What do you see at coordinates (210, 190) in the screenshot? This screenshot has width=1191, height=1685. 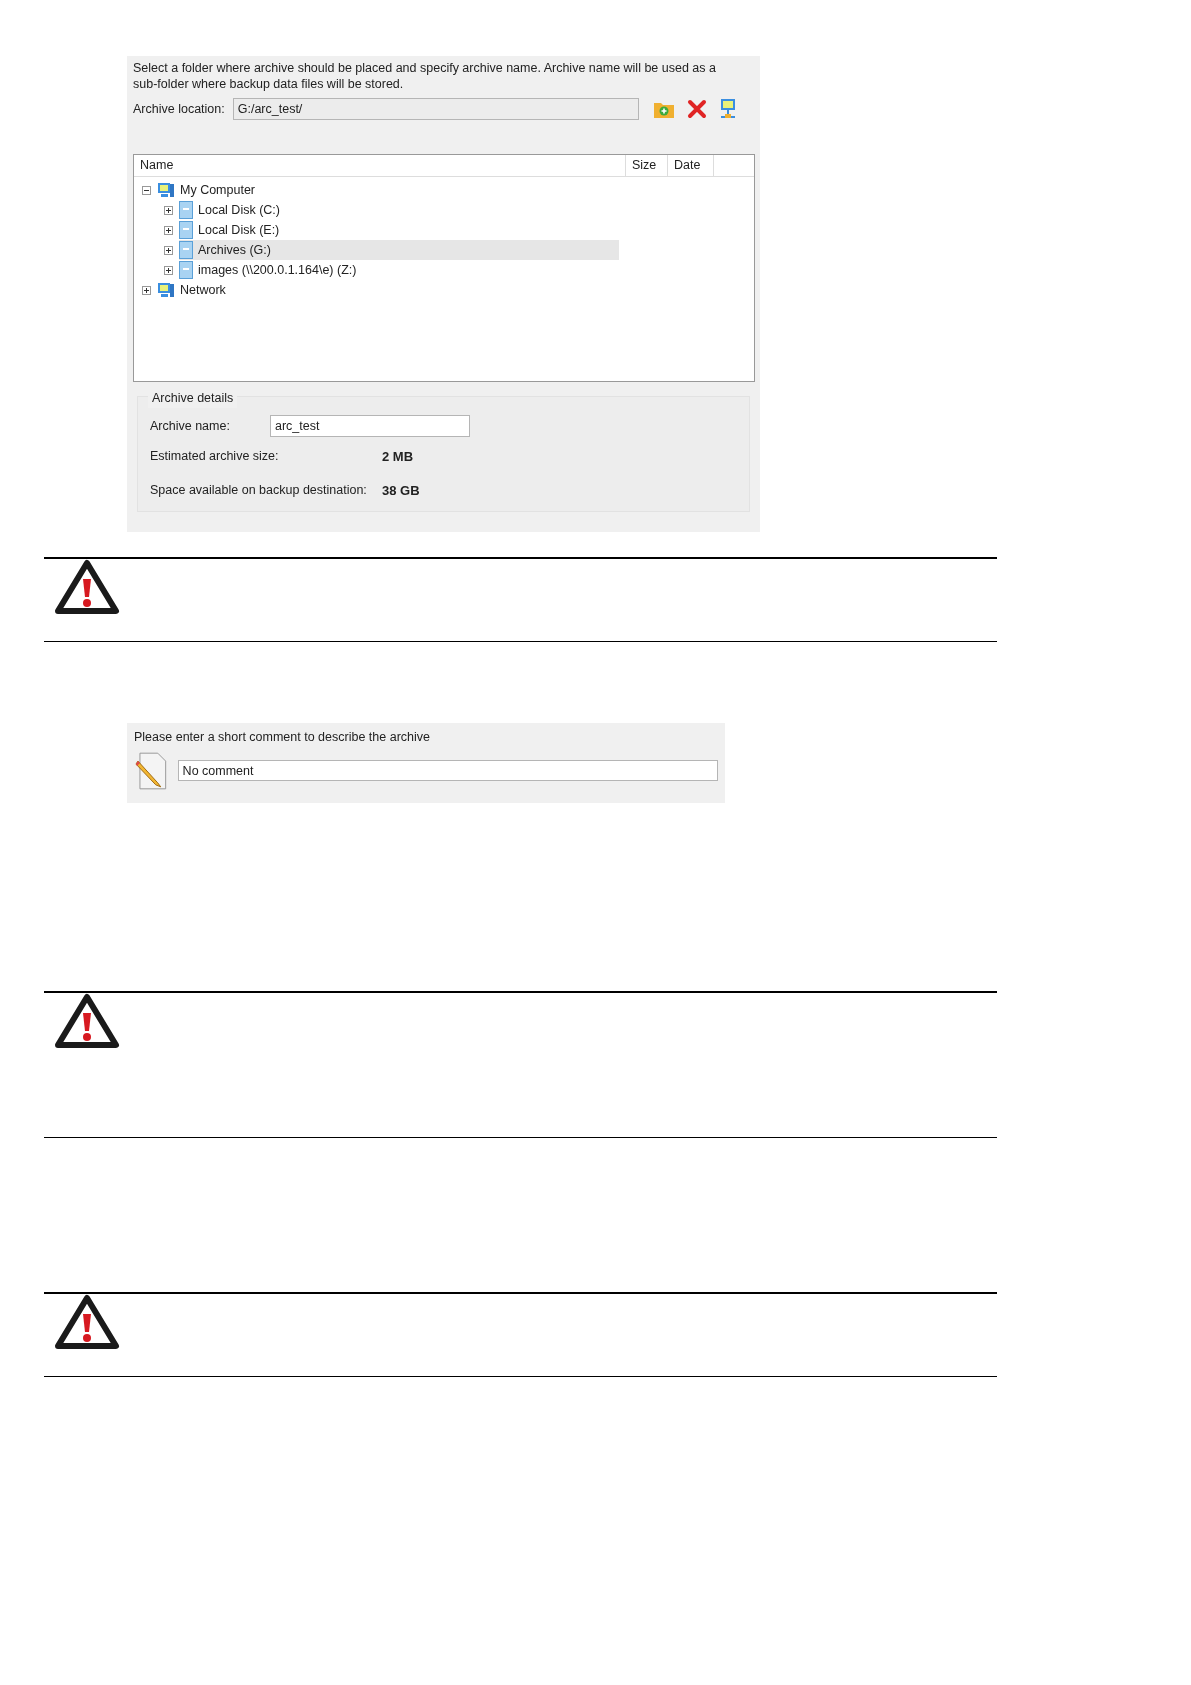 I see `tree-item: My Computer` at bounding box center [210, 190].